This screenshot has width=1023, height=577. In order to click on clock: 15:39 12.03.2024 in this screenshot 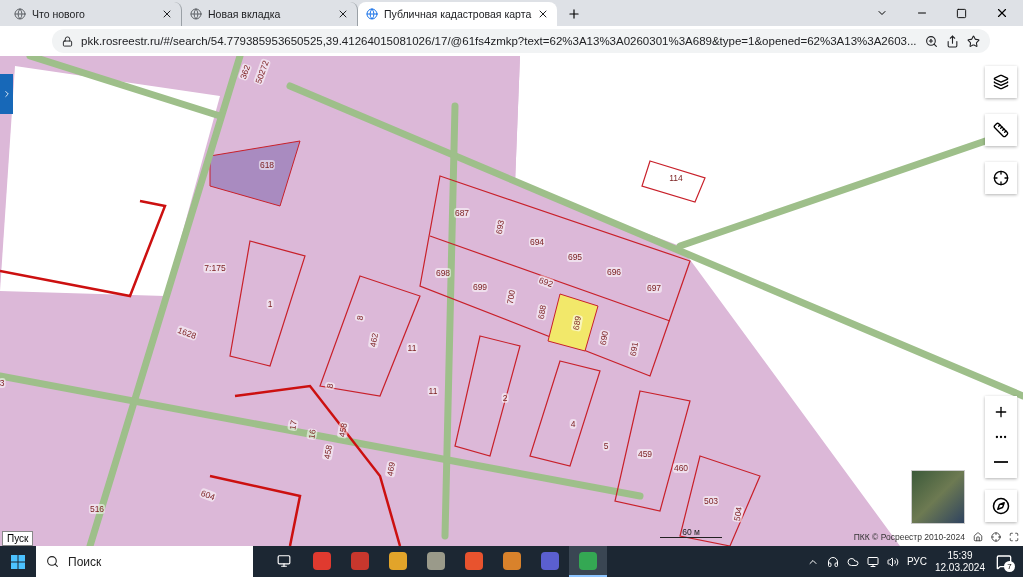, I will do `click(959, 561)`.